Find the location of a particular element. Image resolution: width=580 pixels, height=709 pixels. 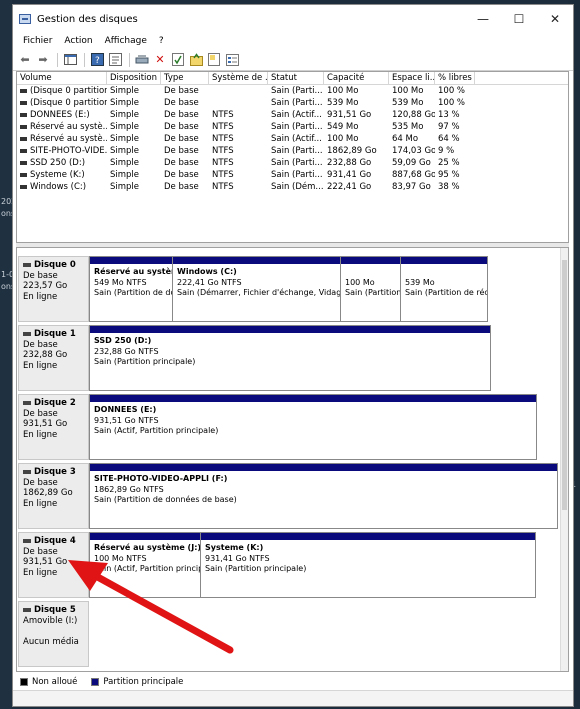

partition-title: DONNEES (E:) is located at coordinates (125, 409).